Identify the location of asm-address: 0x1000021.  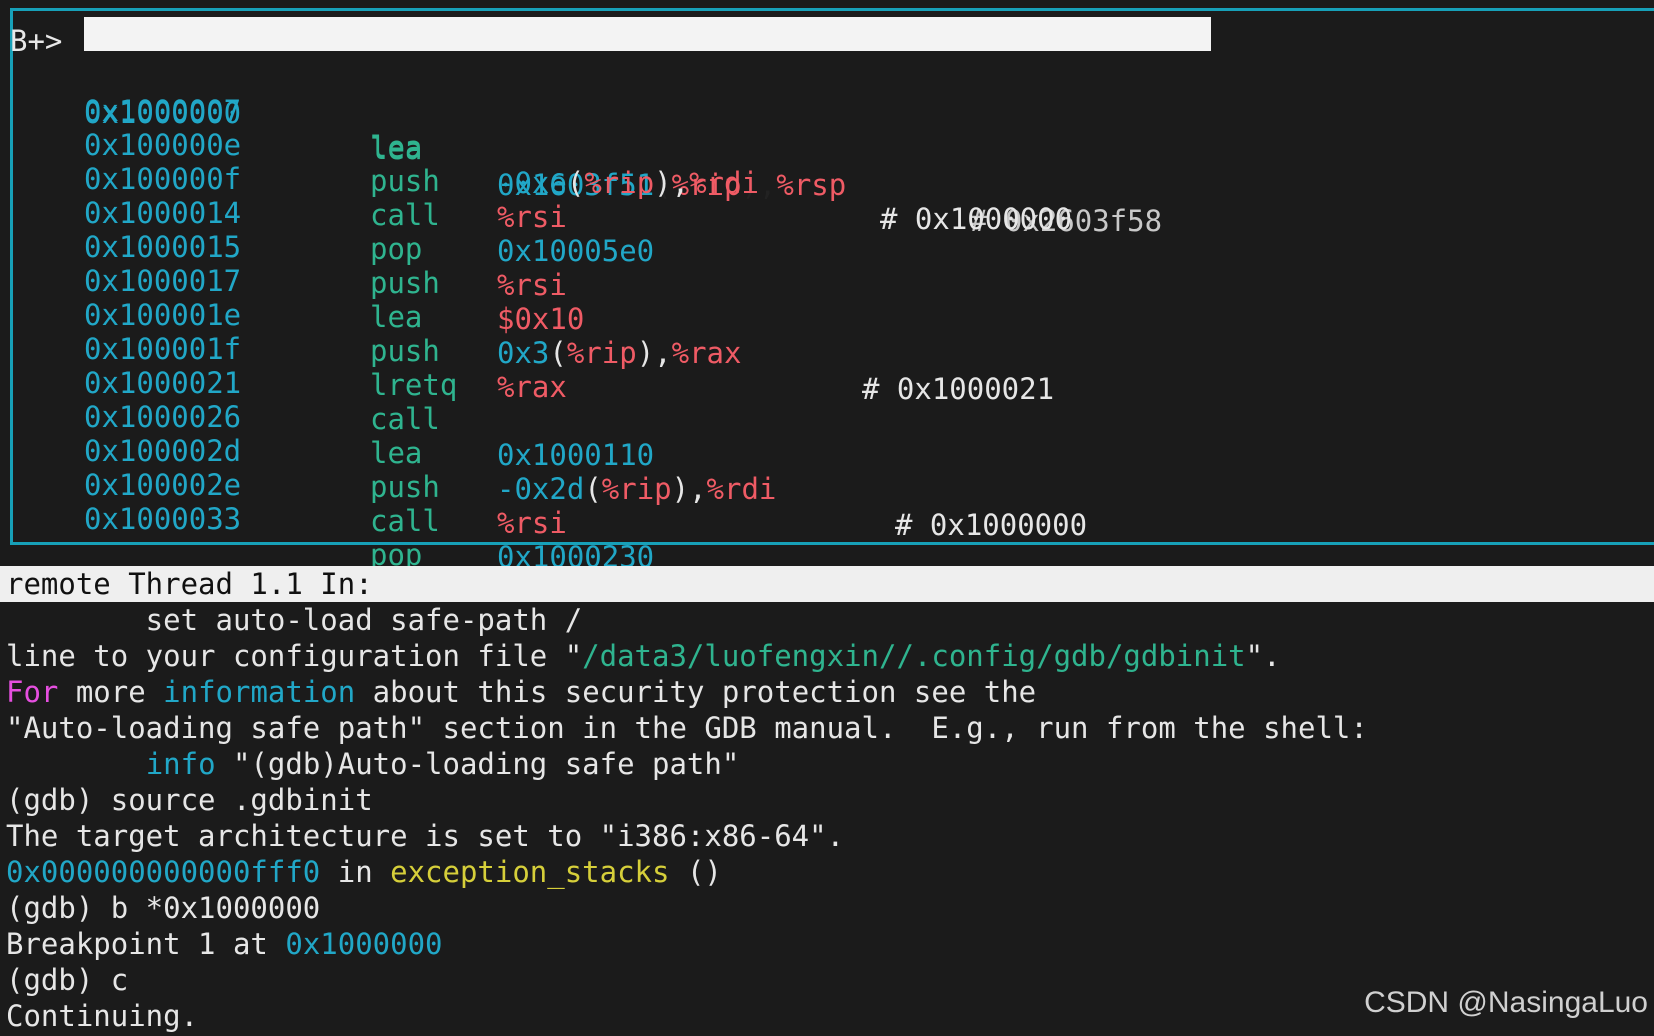
(163, 383).